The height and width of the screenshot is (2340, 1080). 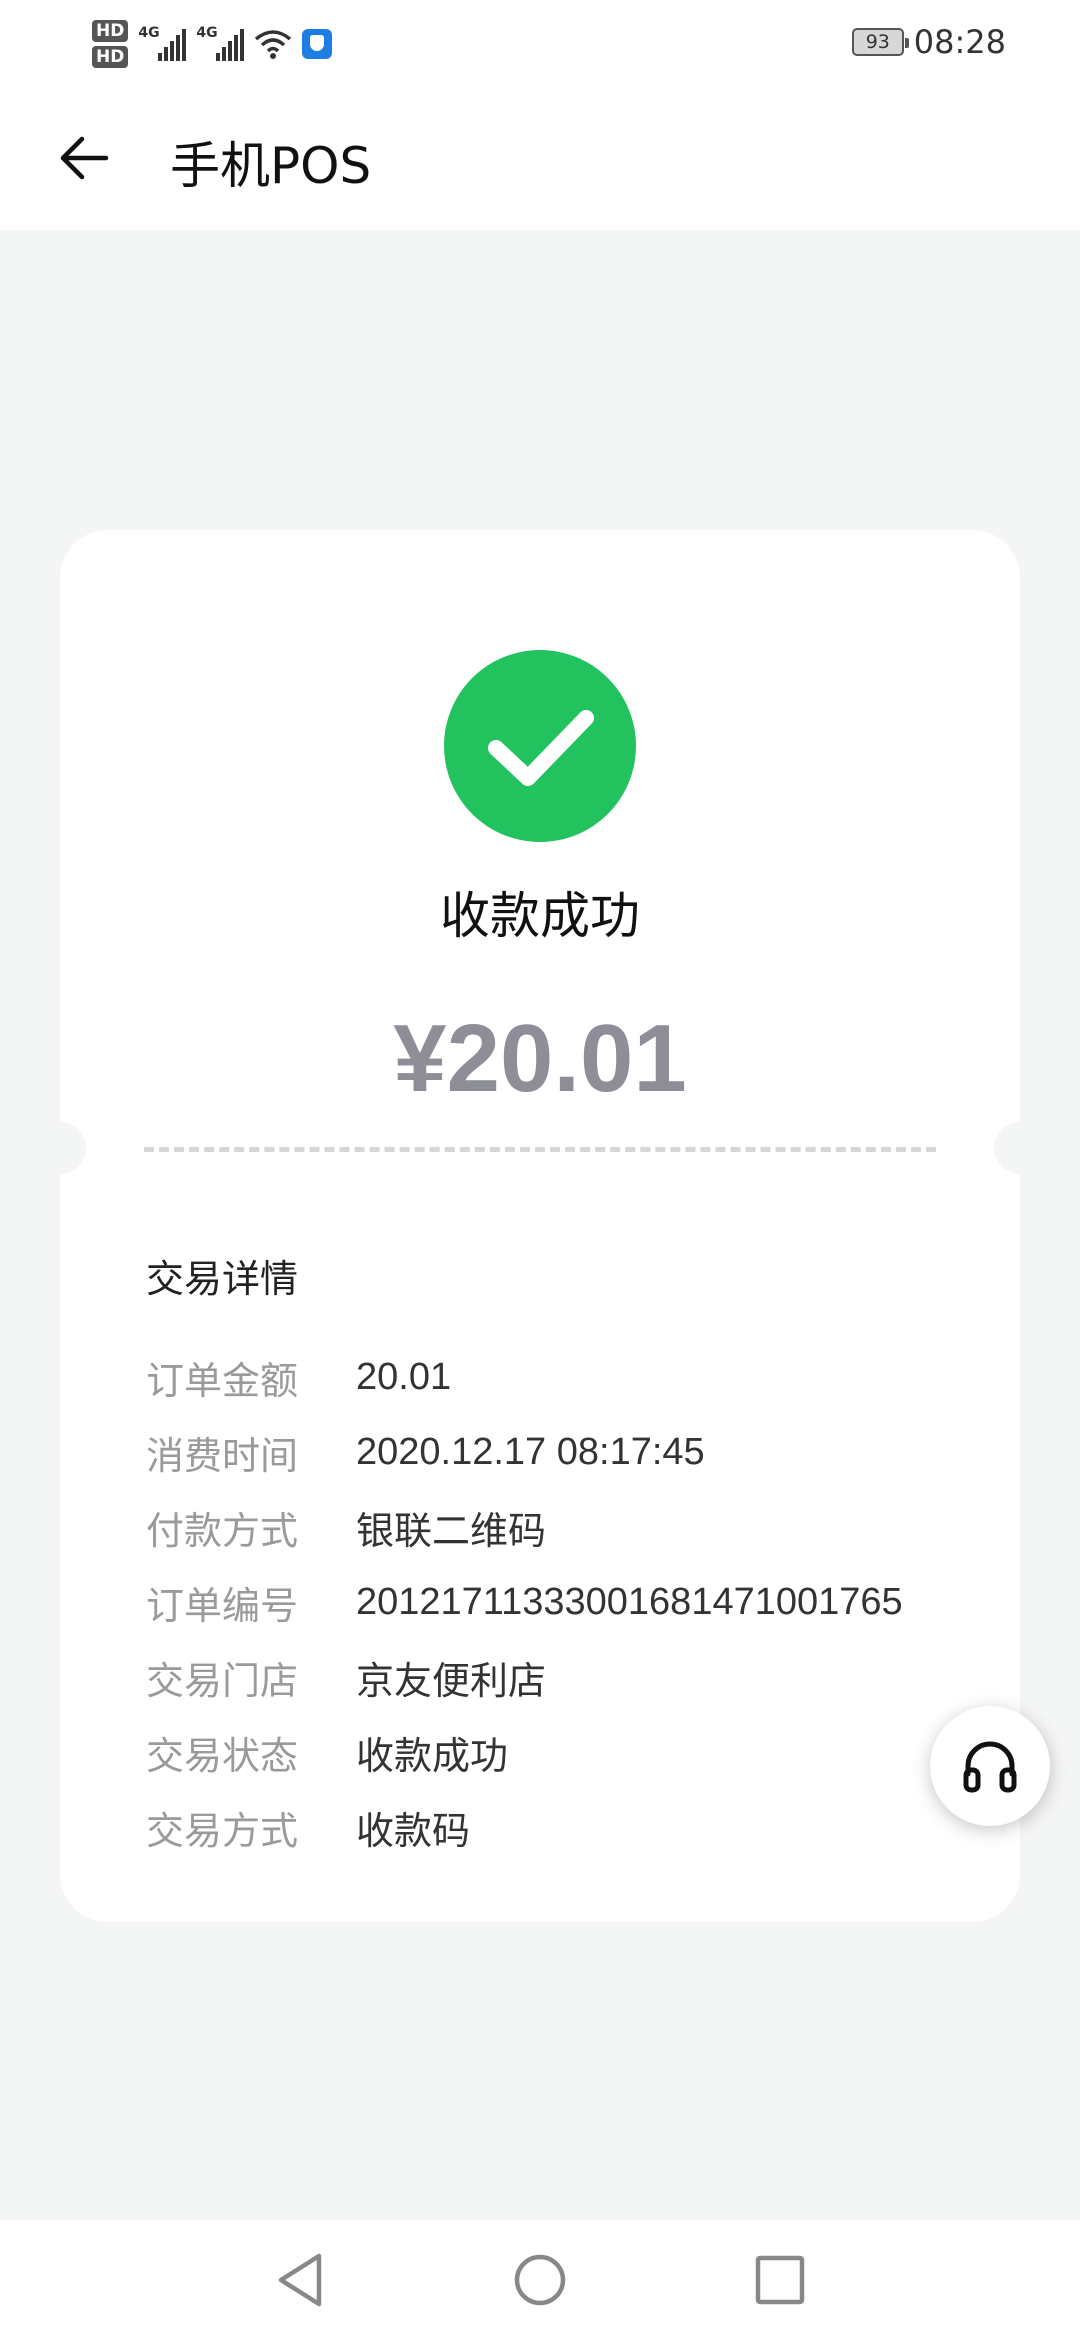 What do you see at coordinates (110, 31) in the screenshot?
I see `hd-icon-1: HD` at bounding box center [110, 31].